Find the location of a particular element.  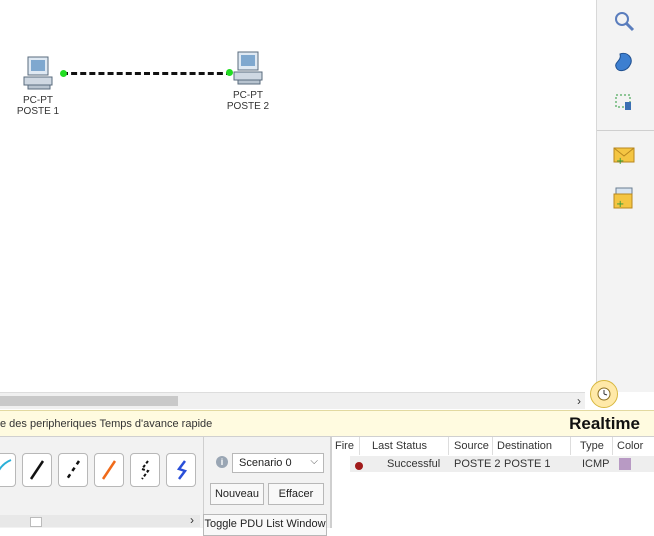

column-header-destination: Destination is located at coordinates (525, 446).